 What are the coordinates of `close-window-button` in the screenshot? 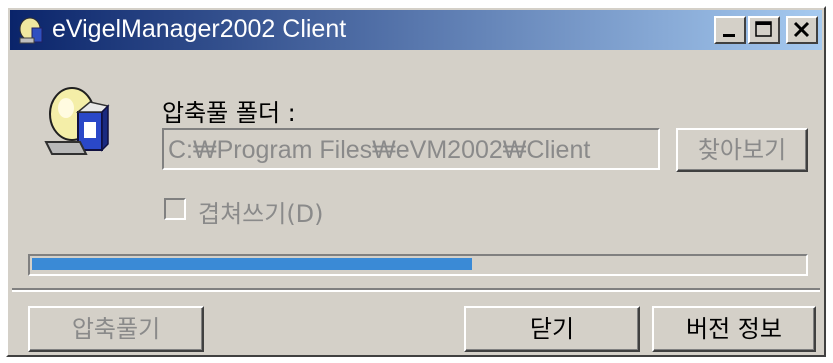 It's located at (802, 30).